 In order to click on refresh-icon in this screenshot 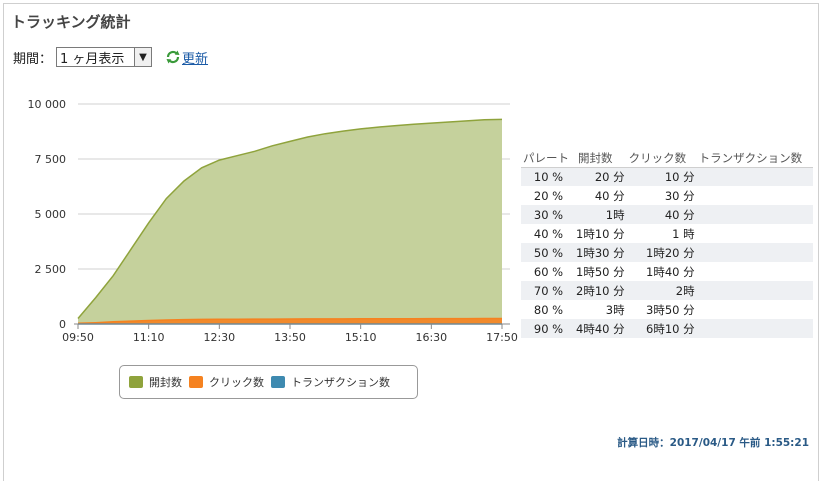, I will do `click(173, 57)`.